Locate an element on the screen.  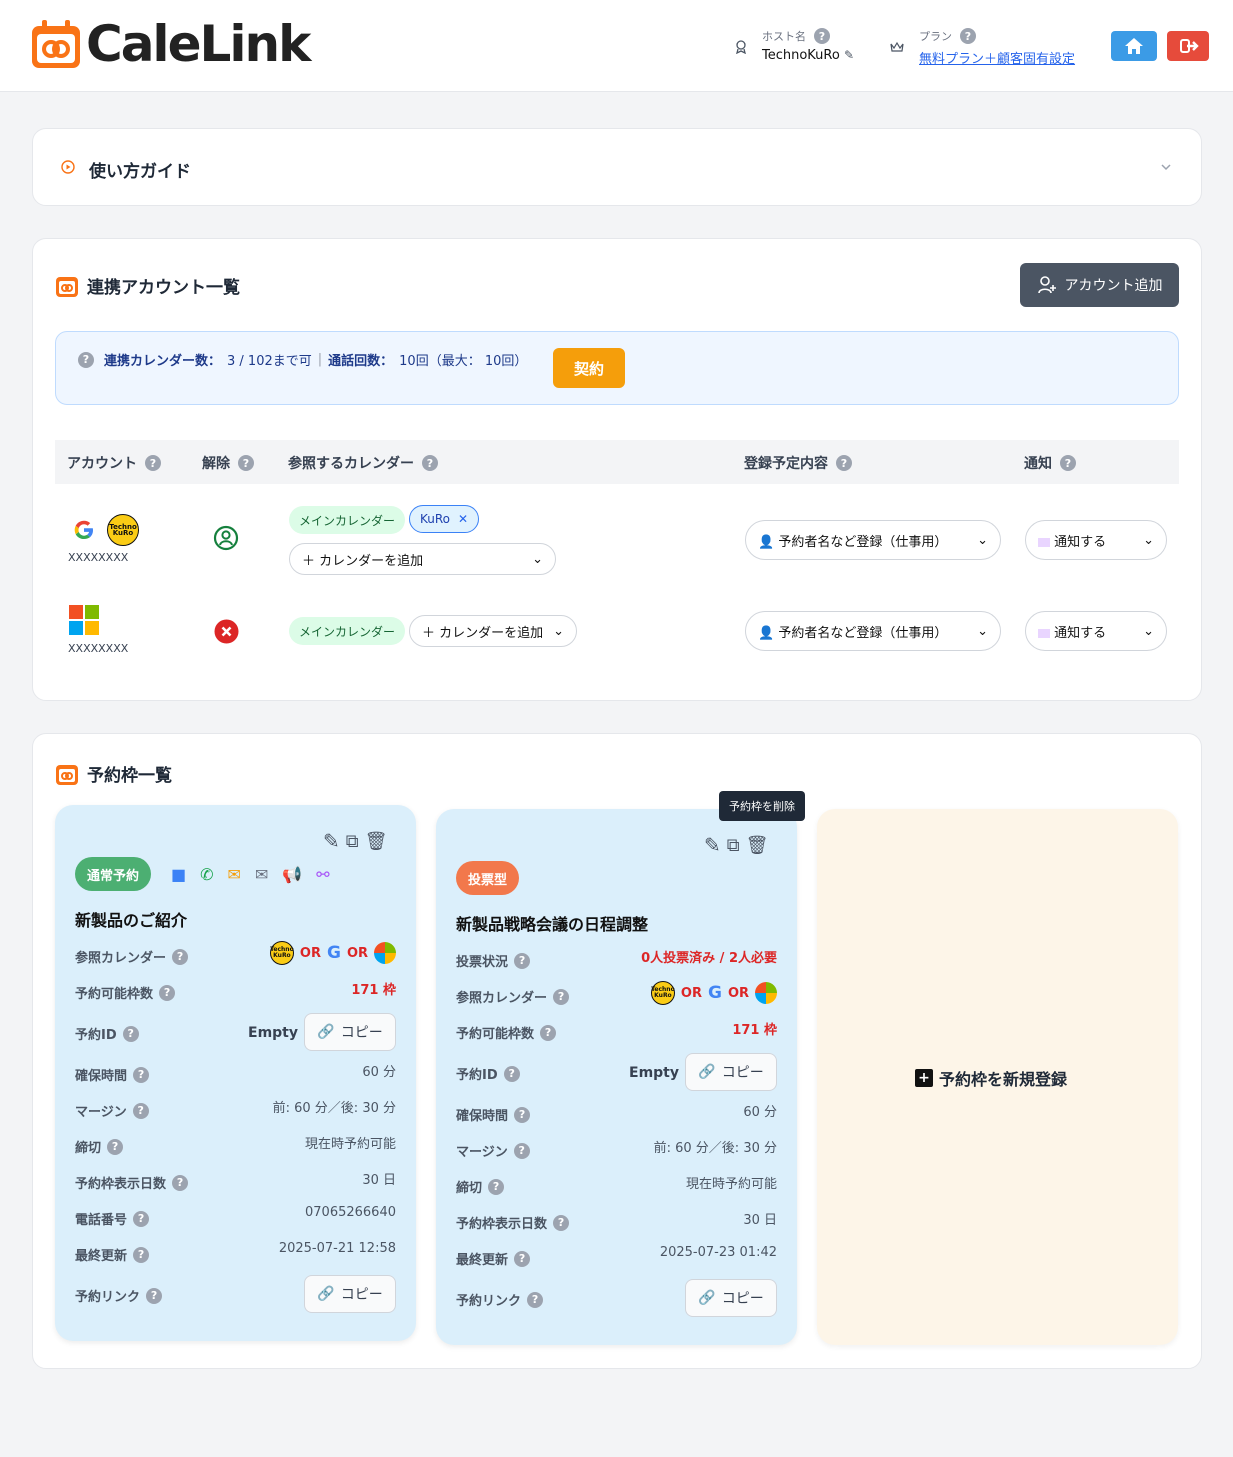
app-logo: CaleLink is located at coordinates (170, 44).